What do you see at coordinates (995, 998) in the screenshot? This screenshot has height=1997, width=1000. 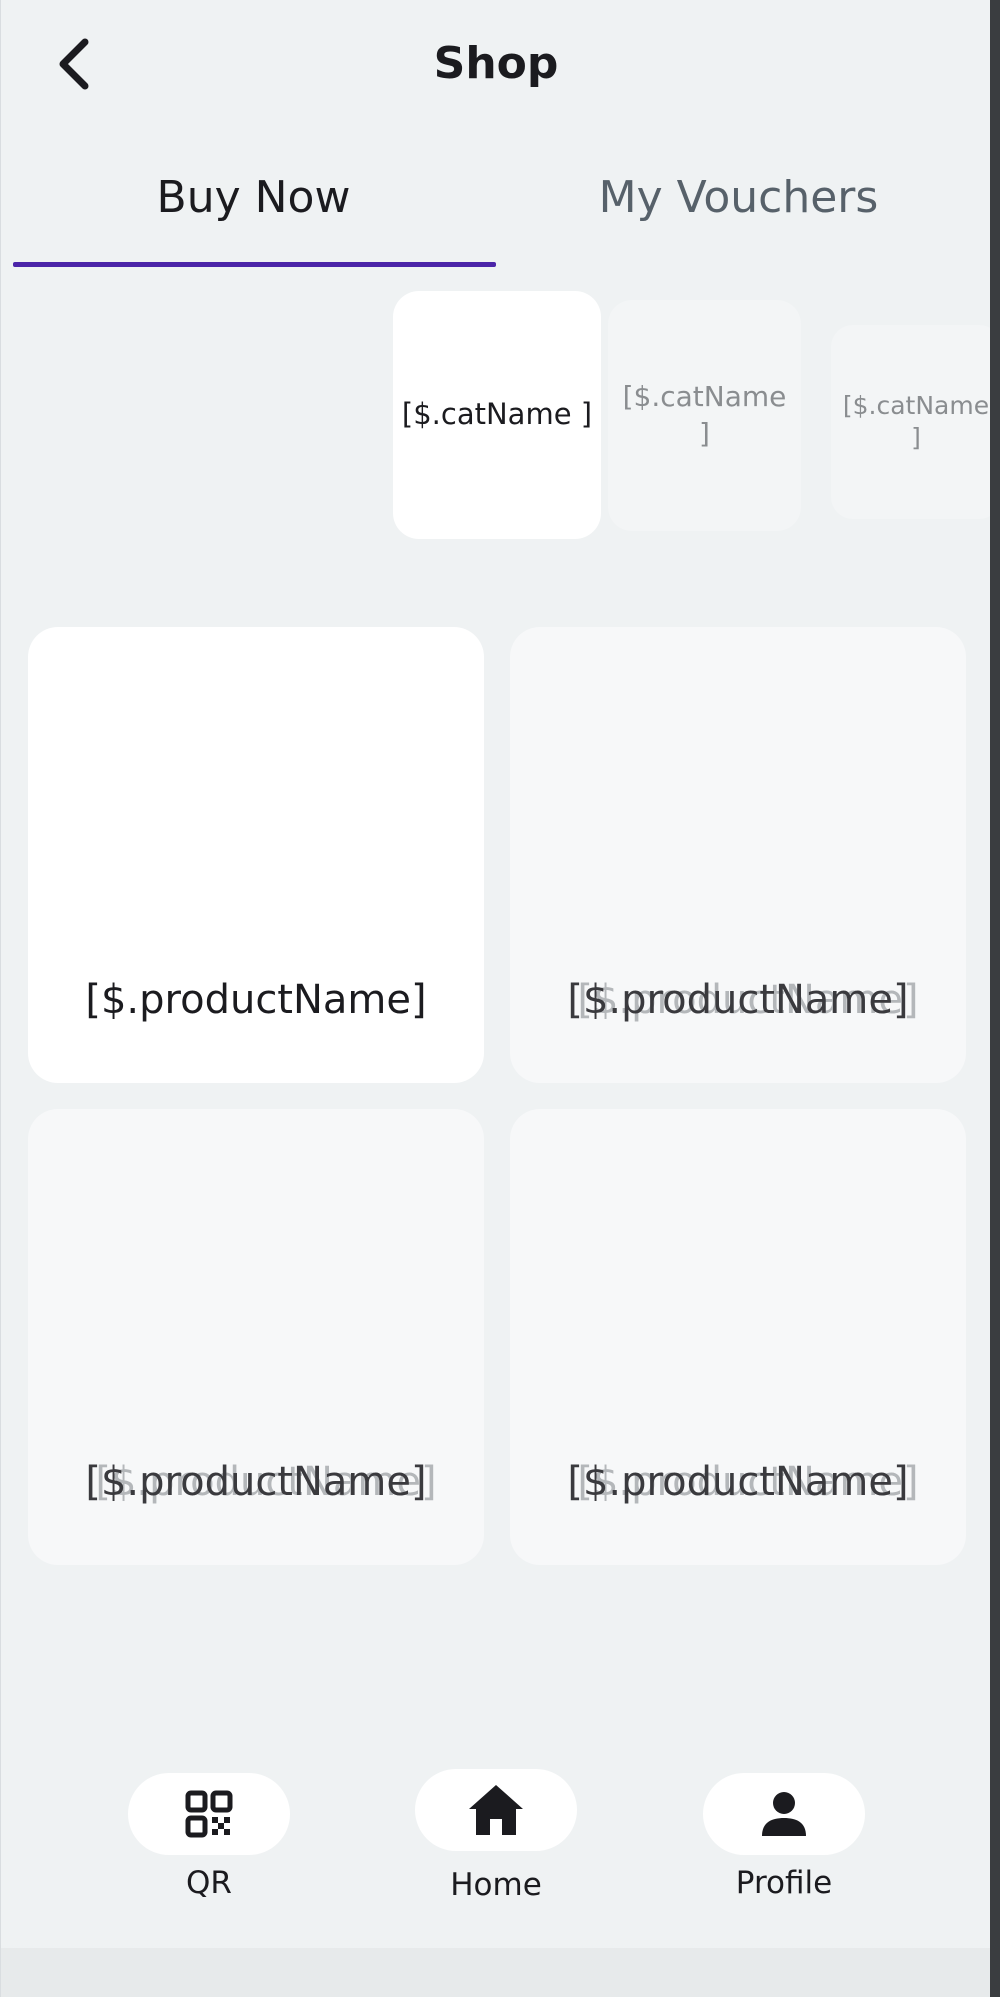 I see `window-edge` at bounding box center [995, 998].